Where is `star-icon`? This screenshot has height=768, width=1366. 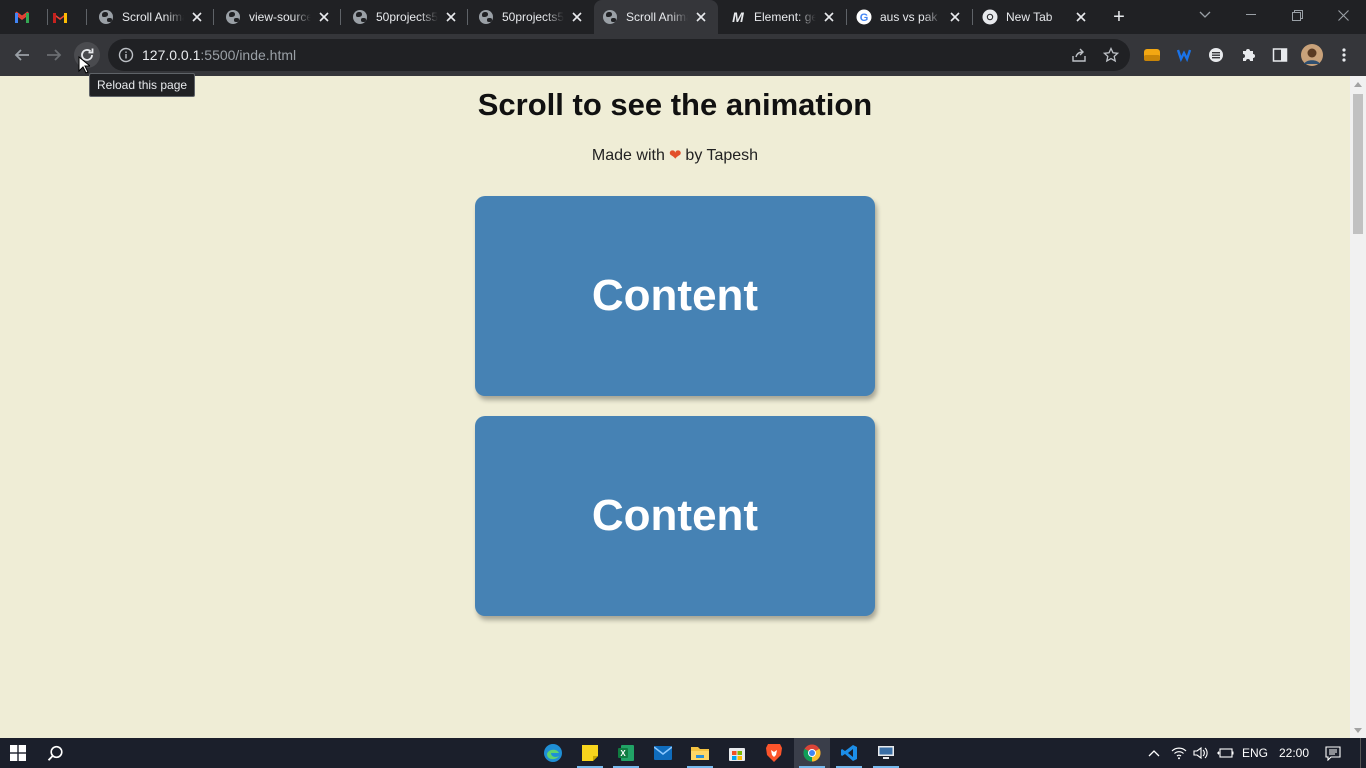 star-icon is located at coordinates (1111, 55).